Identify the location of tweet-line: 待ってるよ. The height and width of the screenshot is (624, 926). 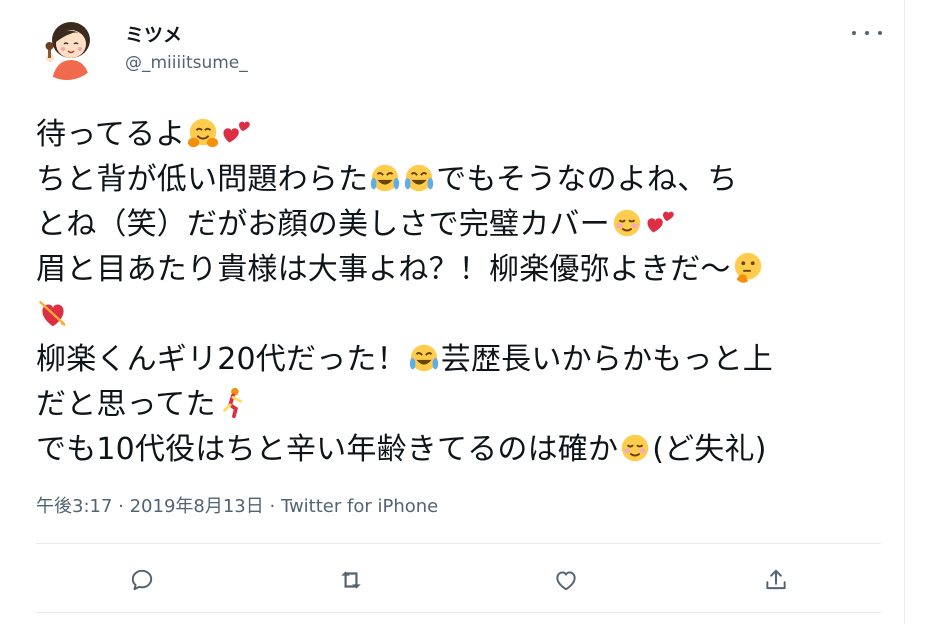
(111, 134).